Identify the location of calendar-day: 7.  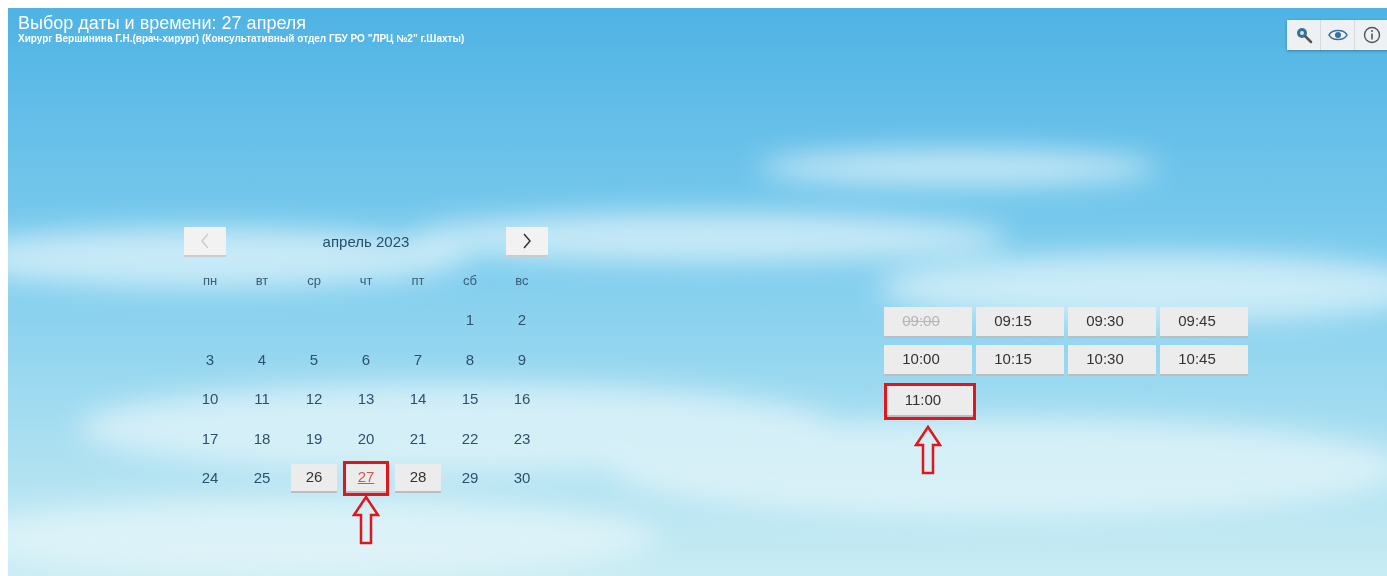
(418, 359).